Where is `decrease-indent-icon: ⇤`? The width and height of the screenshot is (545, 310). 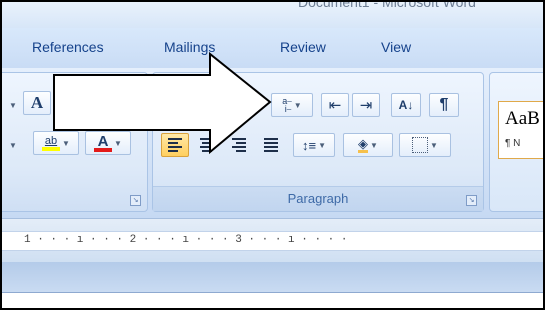 decrease-indent-icon: ⇤ is located at coordinates (335, 105).